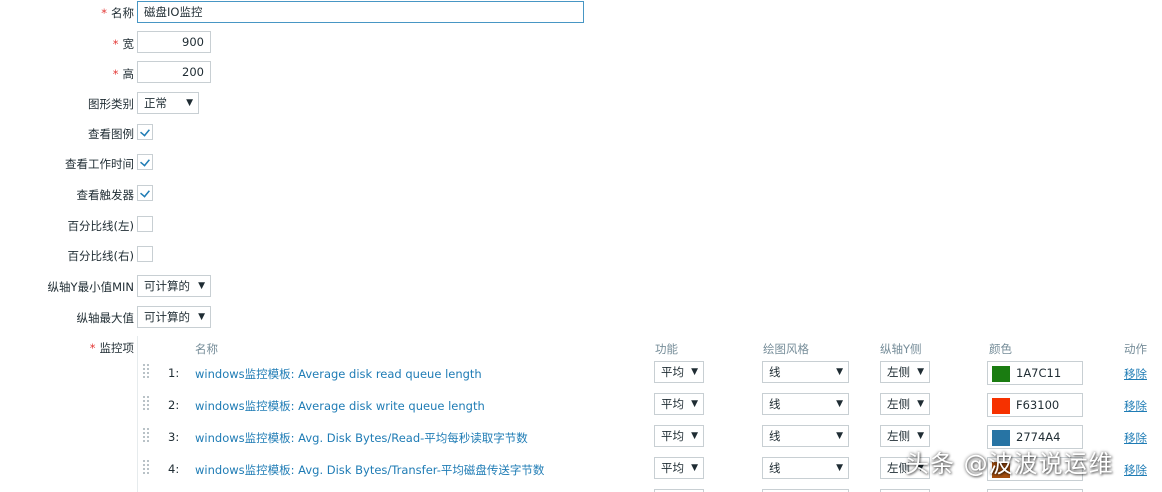  Describe the element at coordinates (99, 164) in the screenshot. I see `show-worktime-label: 查看工作时间` at that location.